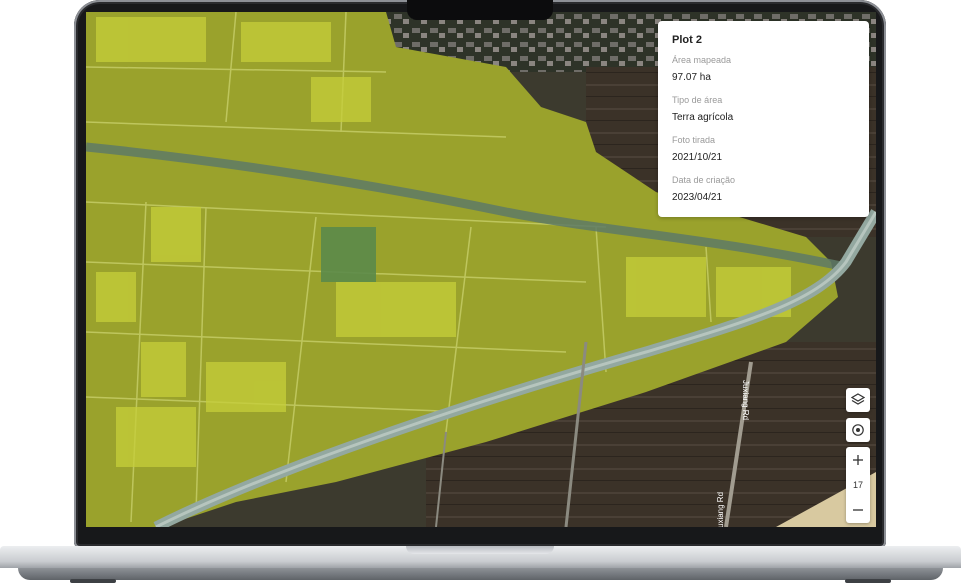  I want to click on laptop-base, so click(480, 565).